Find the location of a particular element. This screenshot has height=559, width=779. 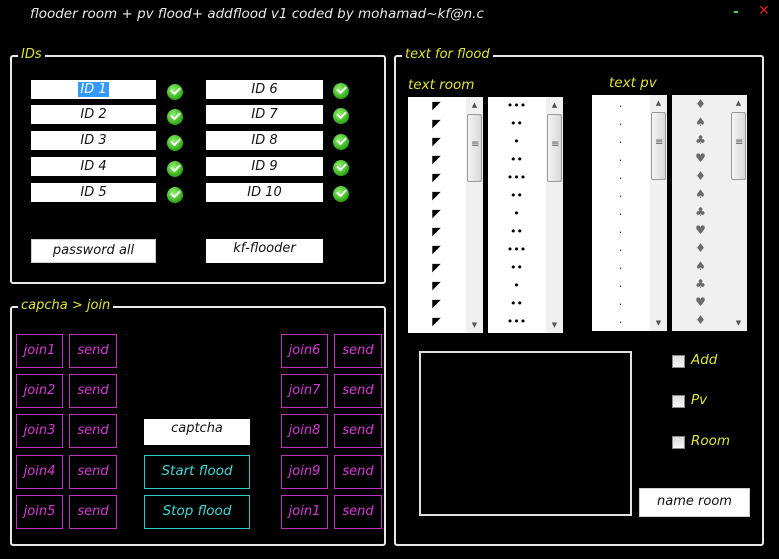

id-field-6: ID 6 is located at coordinates (264, 89).